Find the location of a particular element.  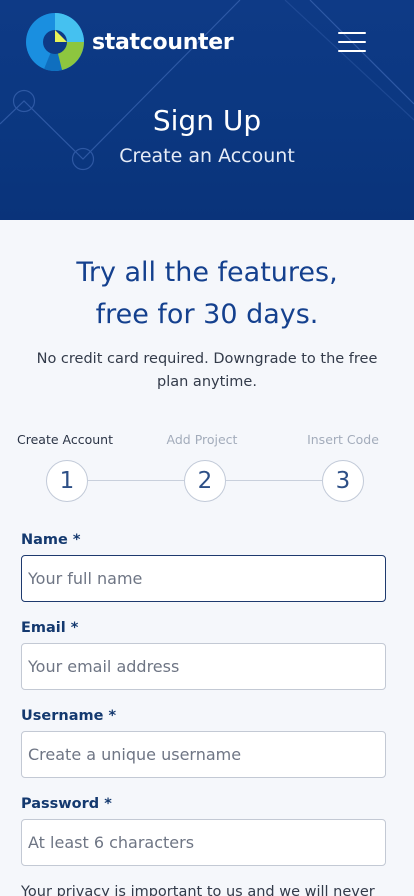

step-label-create-account: Create Account is located at coordinates (65, 439).